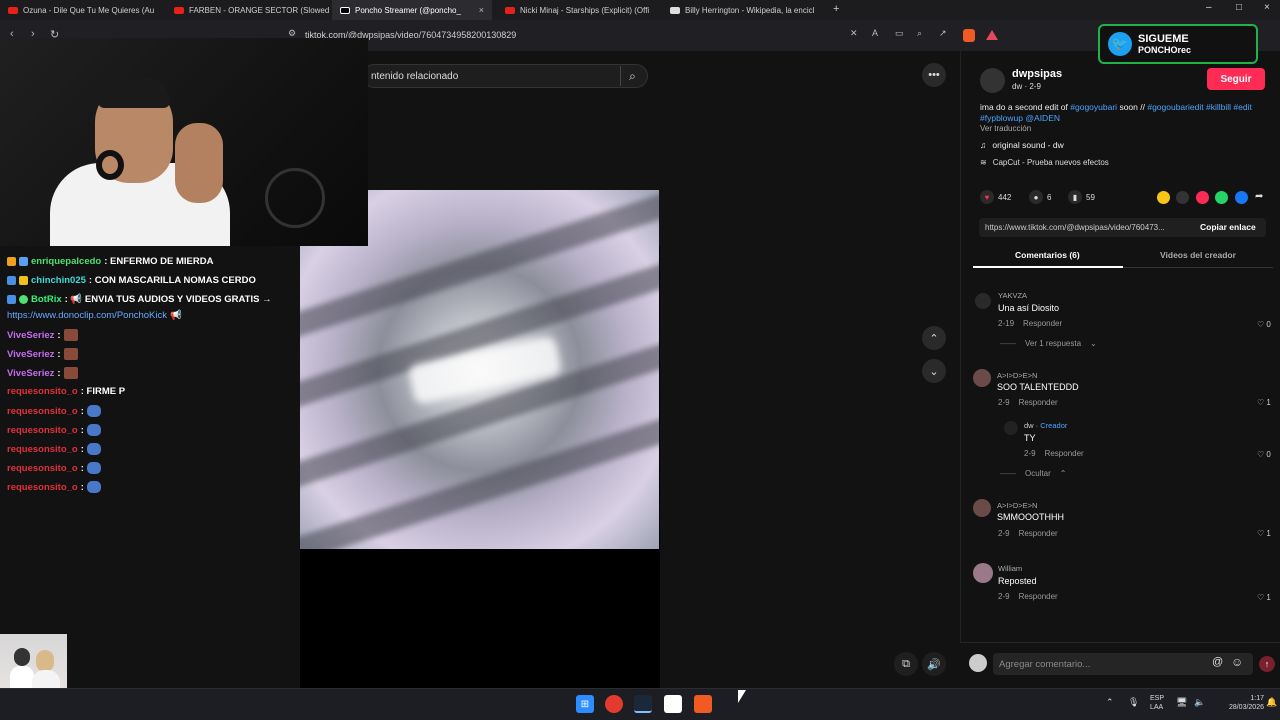  I want to click on comment-author: William, so click(1010, 568).